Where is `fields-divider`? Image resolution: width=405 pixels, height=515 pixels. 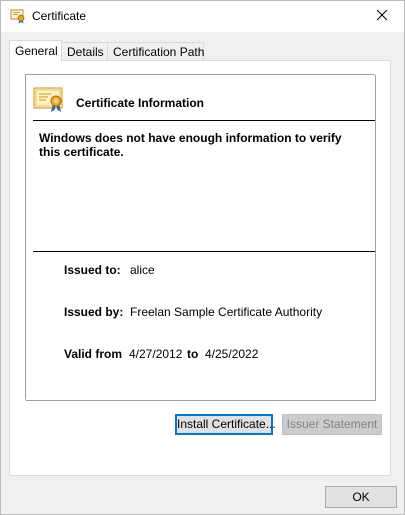
fields-divider is located at coordinates (204, 251).